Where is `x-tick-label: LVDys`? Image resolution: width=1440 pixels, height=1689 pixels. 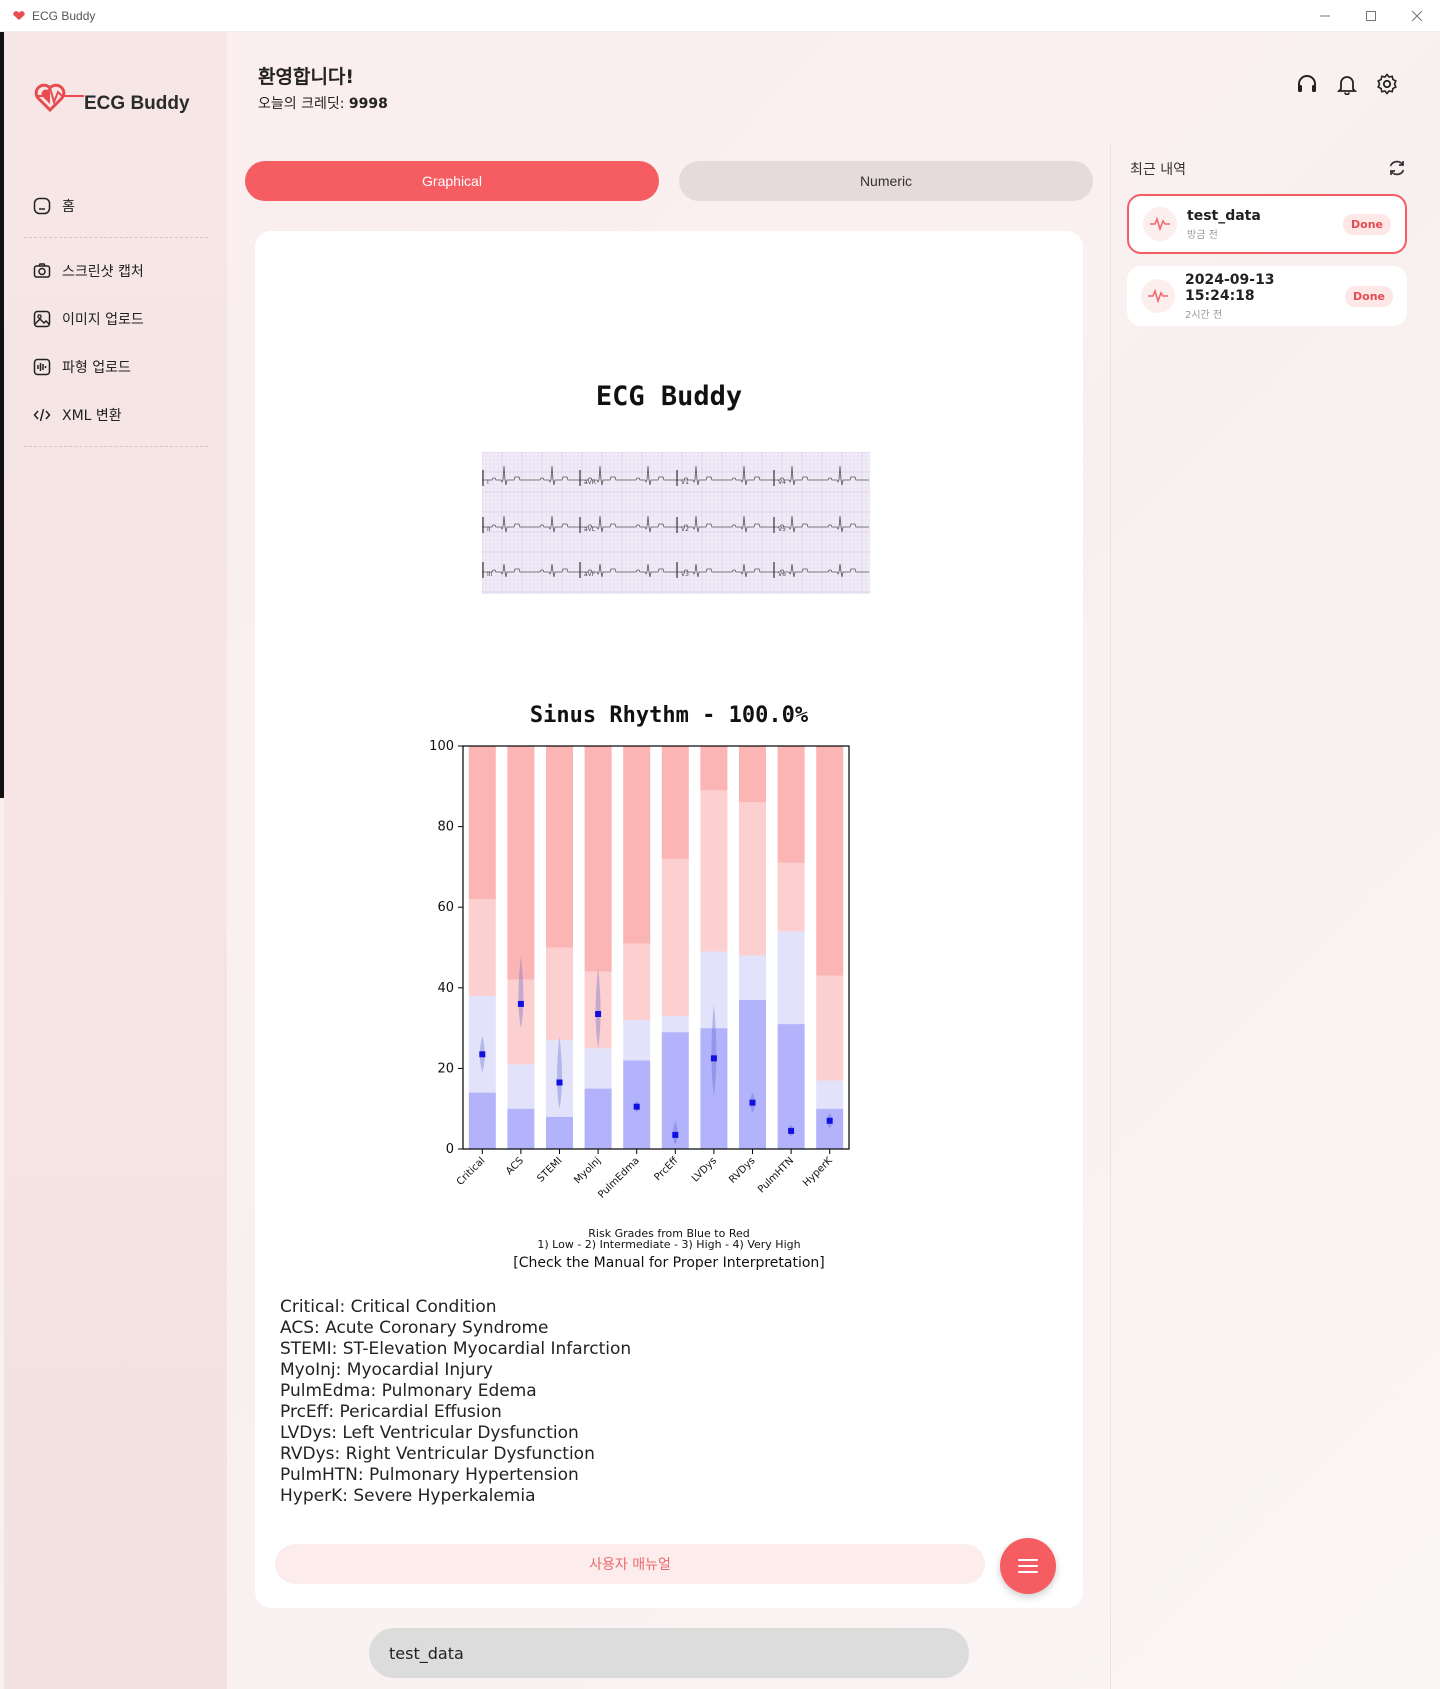 x-tick-label: LVDys is located at coordinates (704, 1169).